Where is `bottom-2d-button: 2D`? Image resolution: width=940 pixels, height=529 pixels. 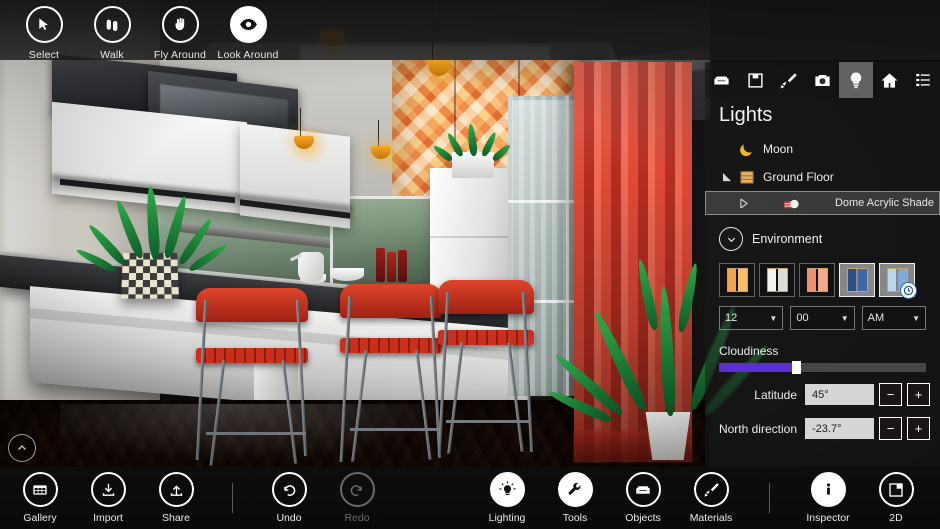 bottom-2d-button: 2D is located at coordinates (896, 498).